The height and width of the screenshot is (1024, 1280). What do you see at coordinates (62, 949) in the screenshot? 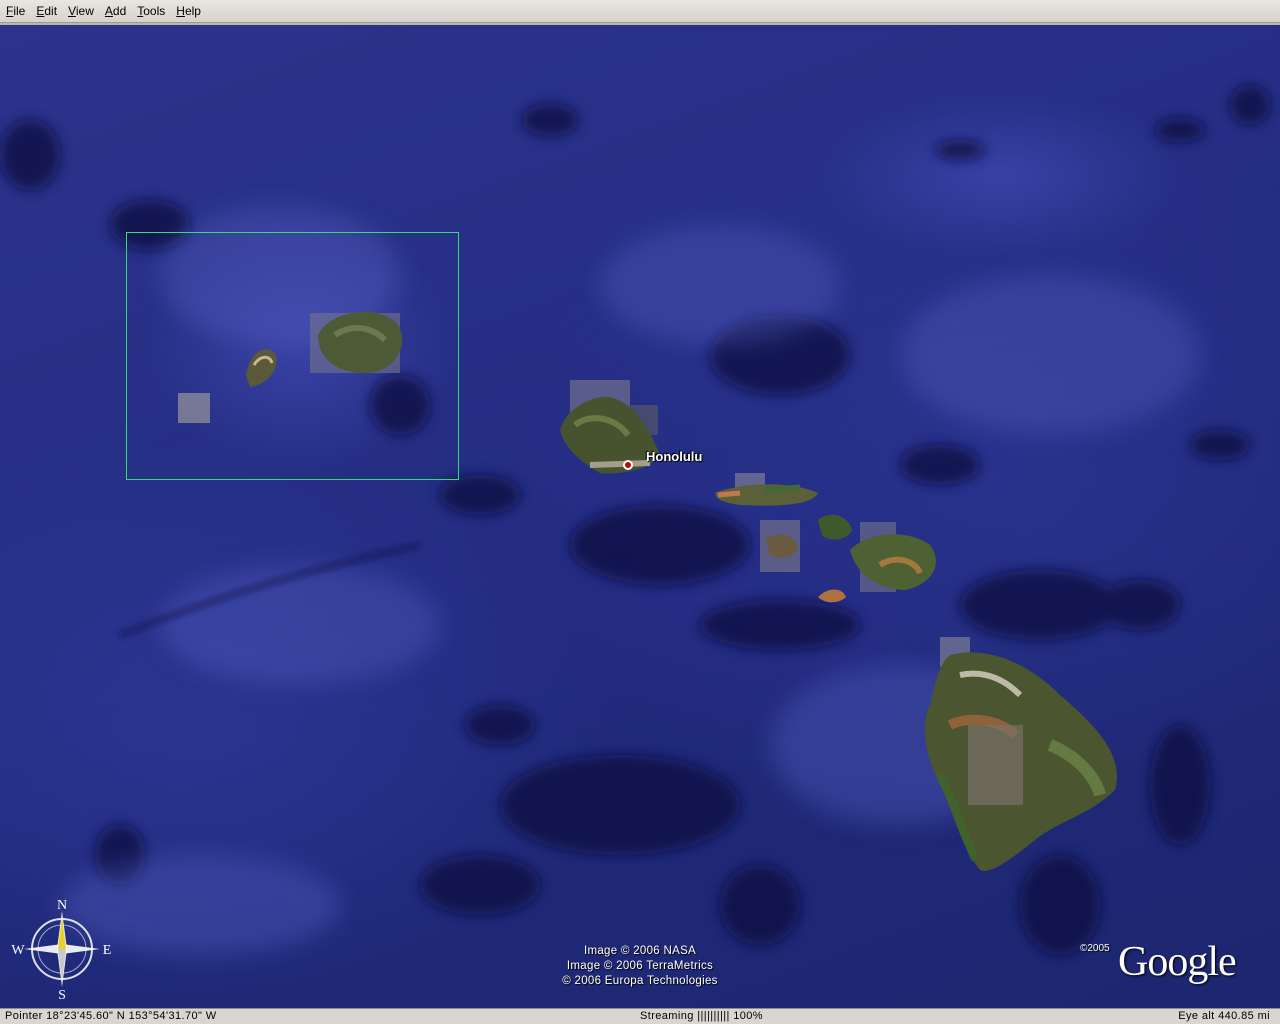
I see `compass-icon: N S E W` at bounding box center [62, 949].